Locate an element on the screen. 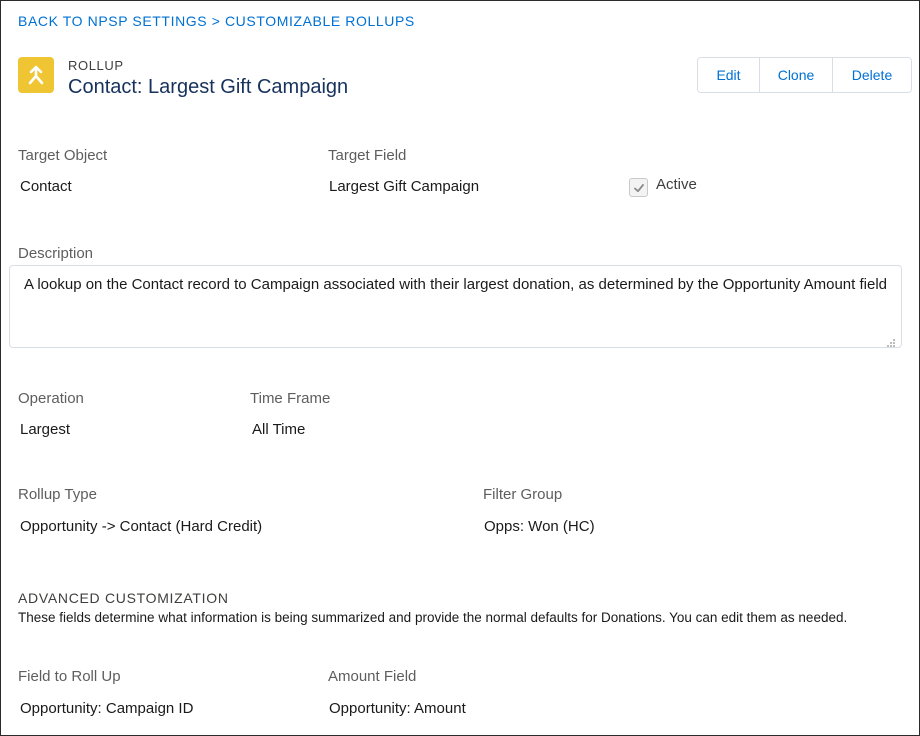 This screenshot has width=920, height=736. action-button-group: Edit Clone Delete is located at coordinates (804, 75).